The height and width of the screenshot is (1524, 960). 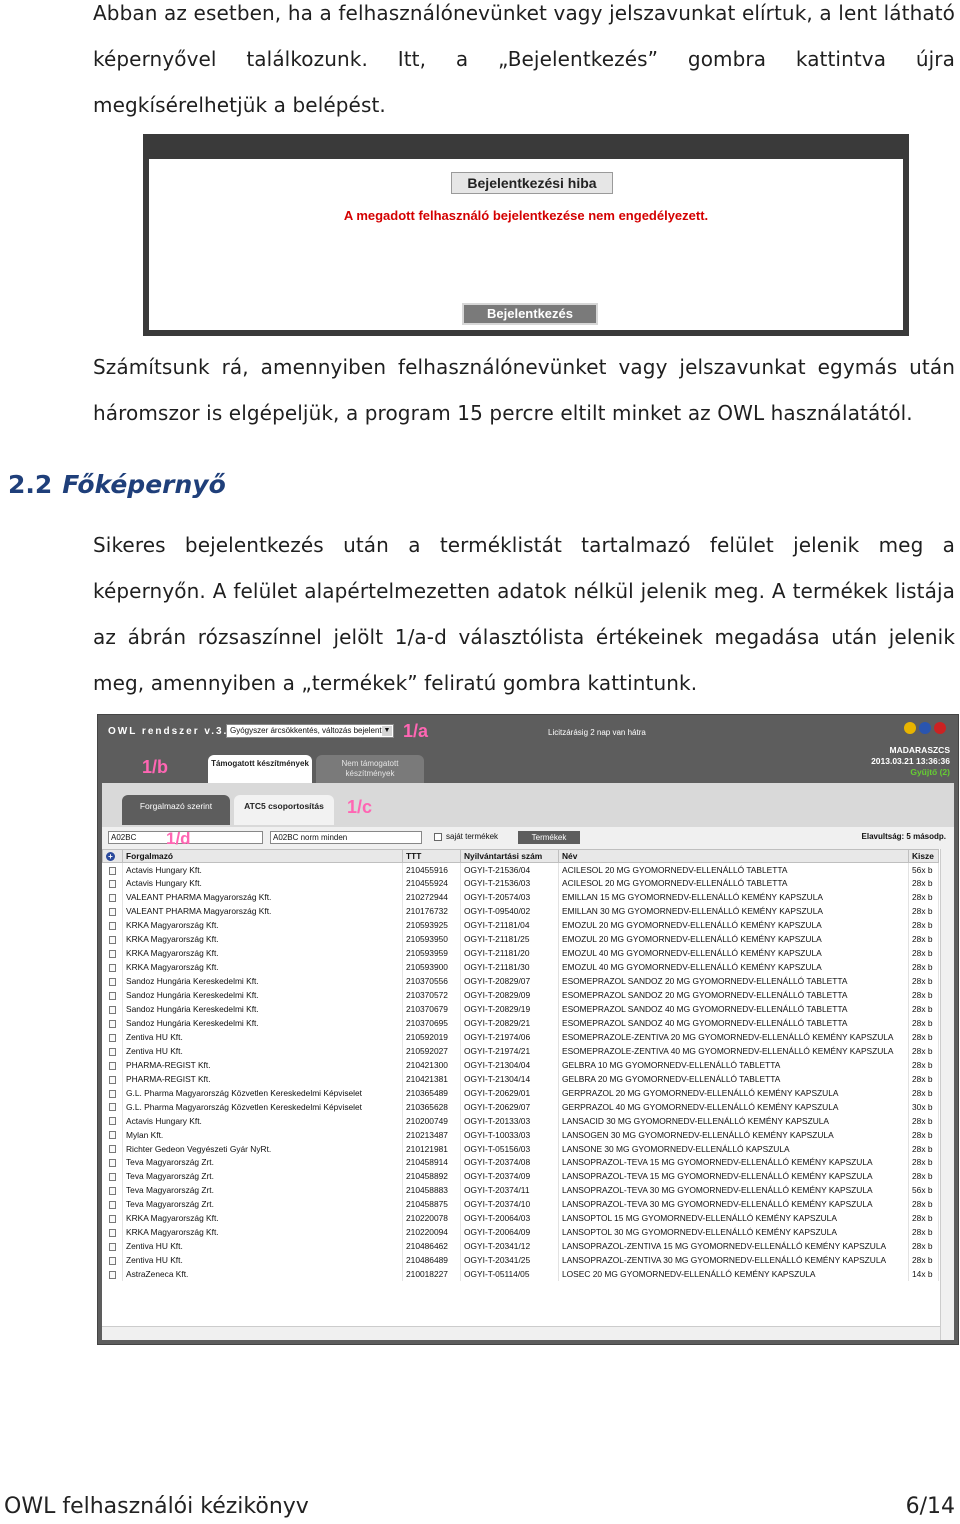 I want to click on col-nev: Név, so click(x=733, y=856).